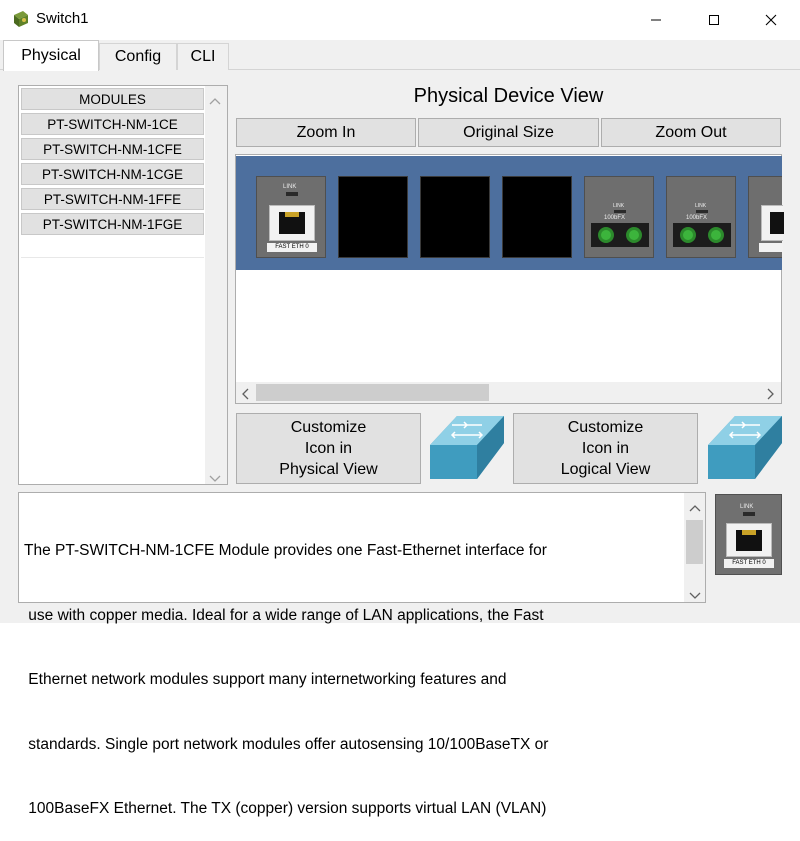 This screenshot has width=800, height=841. Describe the element at coordinates (112, 224) in the screenshot. I see `module-item: PT-SWITCH-NM-1FGE` at that location.